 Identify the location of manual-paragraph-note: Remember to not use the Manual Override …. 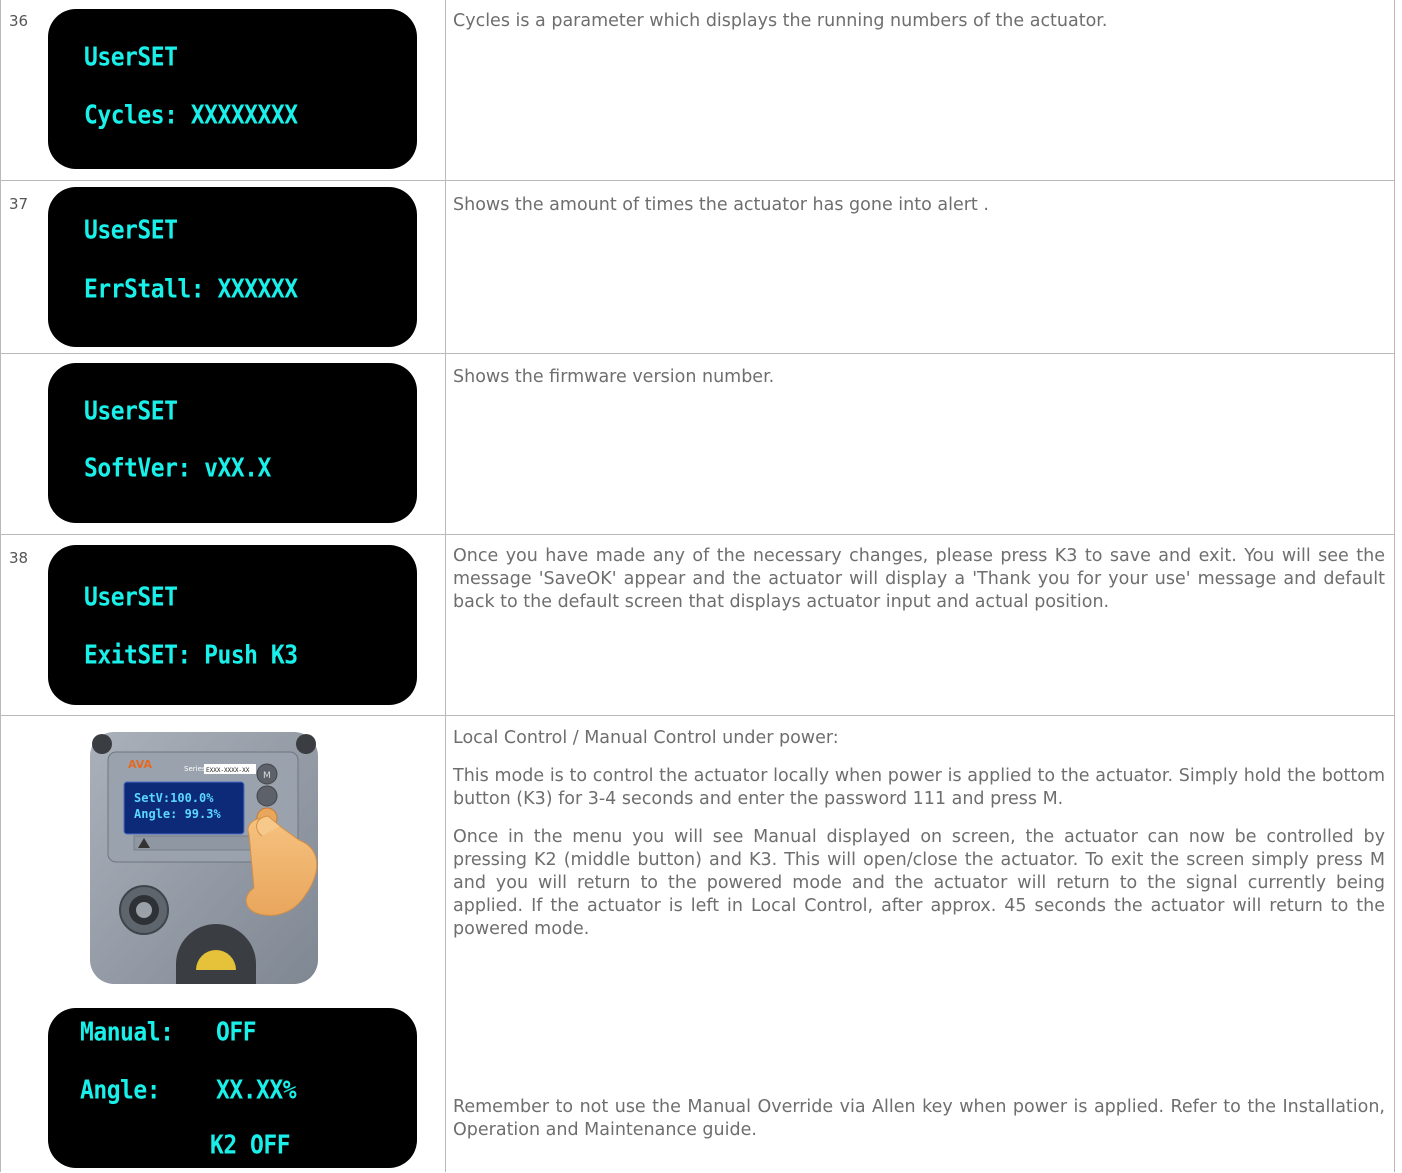
(919, 1118).